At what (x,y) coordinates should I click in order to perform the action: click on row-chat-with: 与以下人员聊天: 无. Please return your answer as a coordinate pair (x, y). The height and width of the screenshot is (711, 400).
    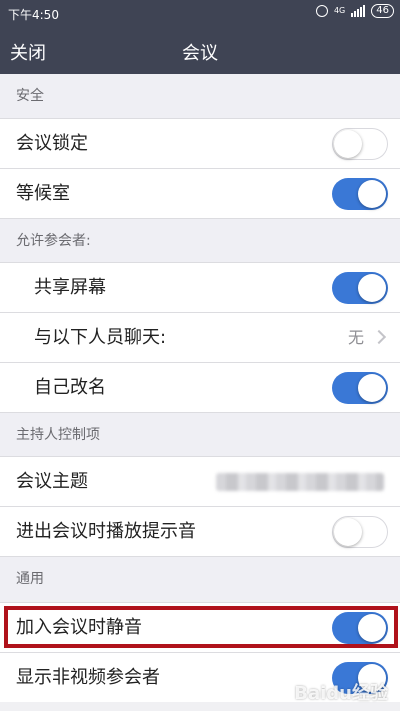
    Looking at the image, I should click on (200, 337).